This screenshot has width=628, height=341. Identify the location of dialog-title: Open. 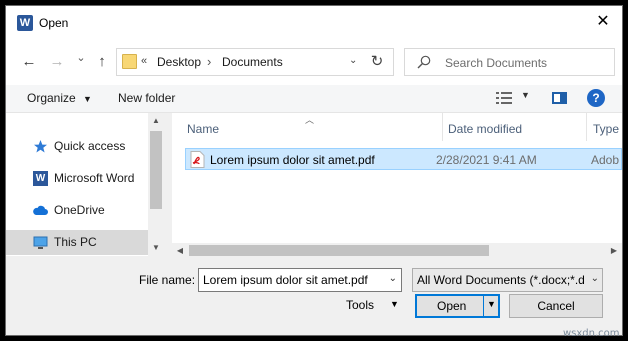
(54, 23).